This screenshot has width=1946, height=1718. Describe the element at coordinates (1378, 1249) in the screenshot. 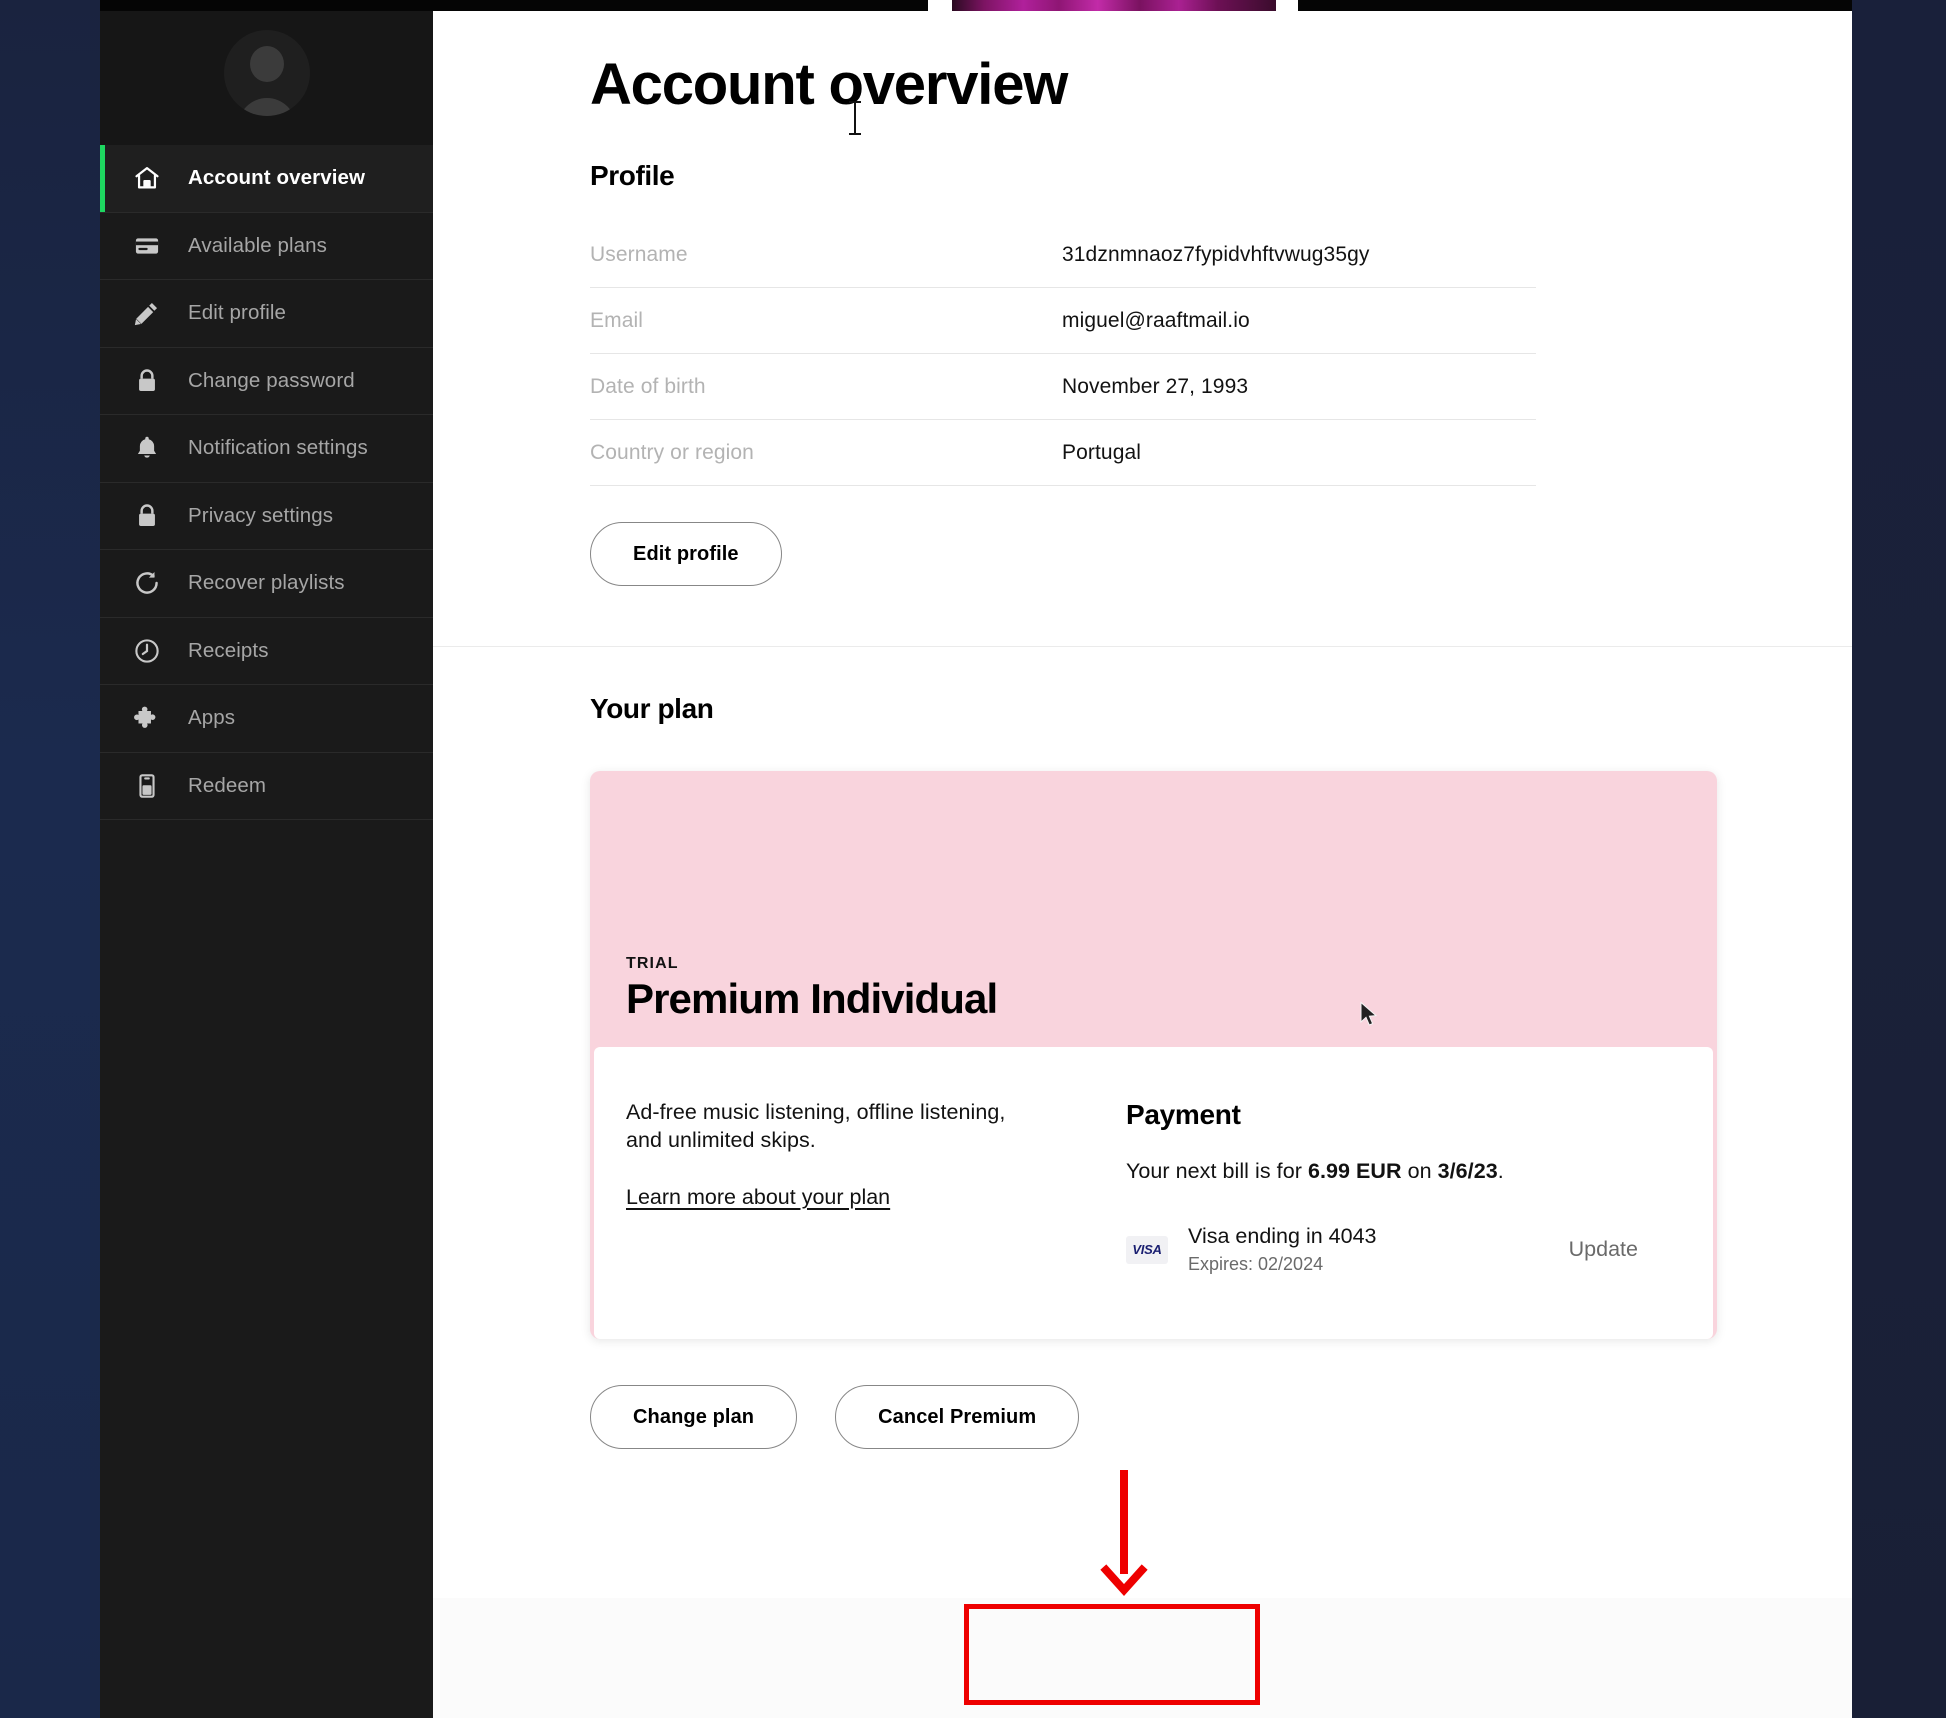

I see `payment-method-texts: Visa ending in 4043 Expires: 02/2024` at that location.